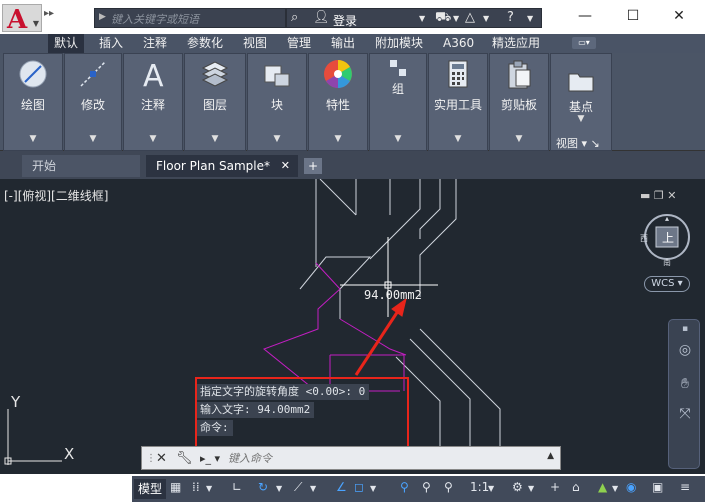 This screenshot has width=705, height=503. What do you see at coordinates (190, 18) in the screenshot?
I see `search-box: ▶ 键入关键字或短语` at bounding box center [190, 18].